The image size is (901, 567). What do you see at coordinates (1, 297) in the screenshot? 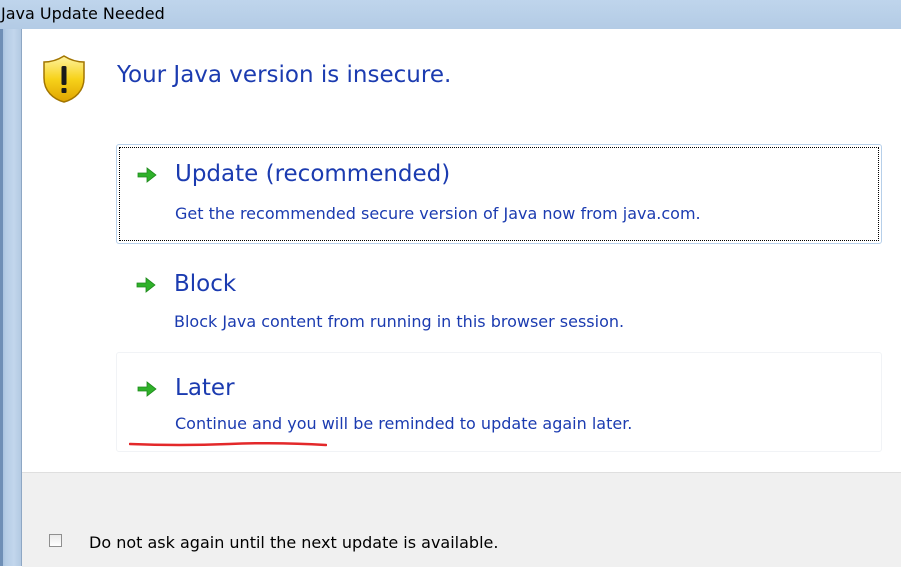
I see `window-frame-edge` at bounding box center [1, 297].